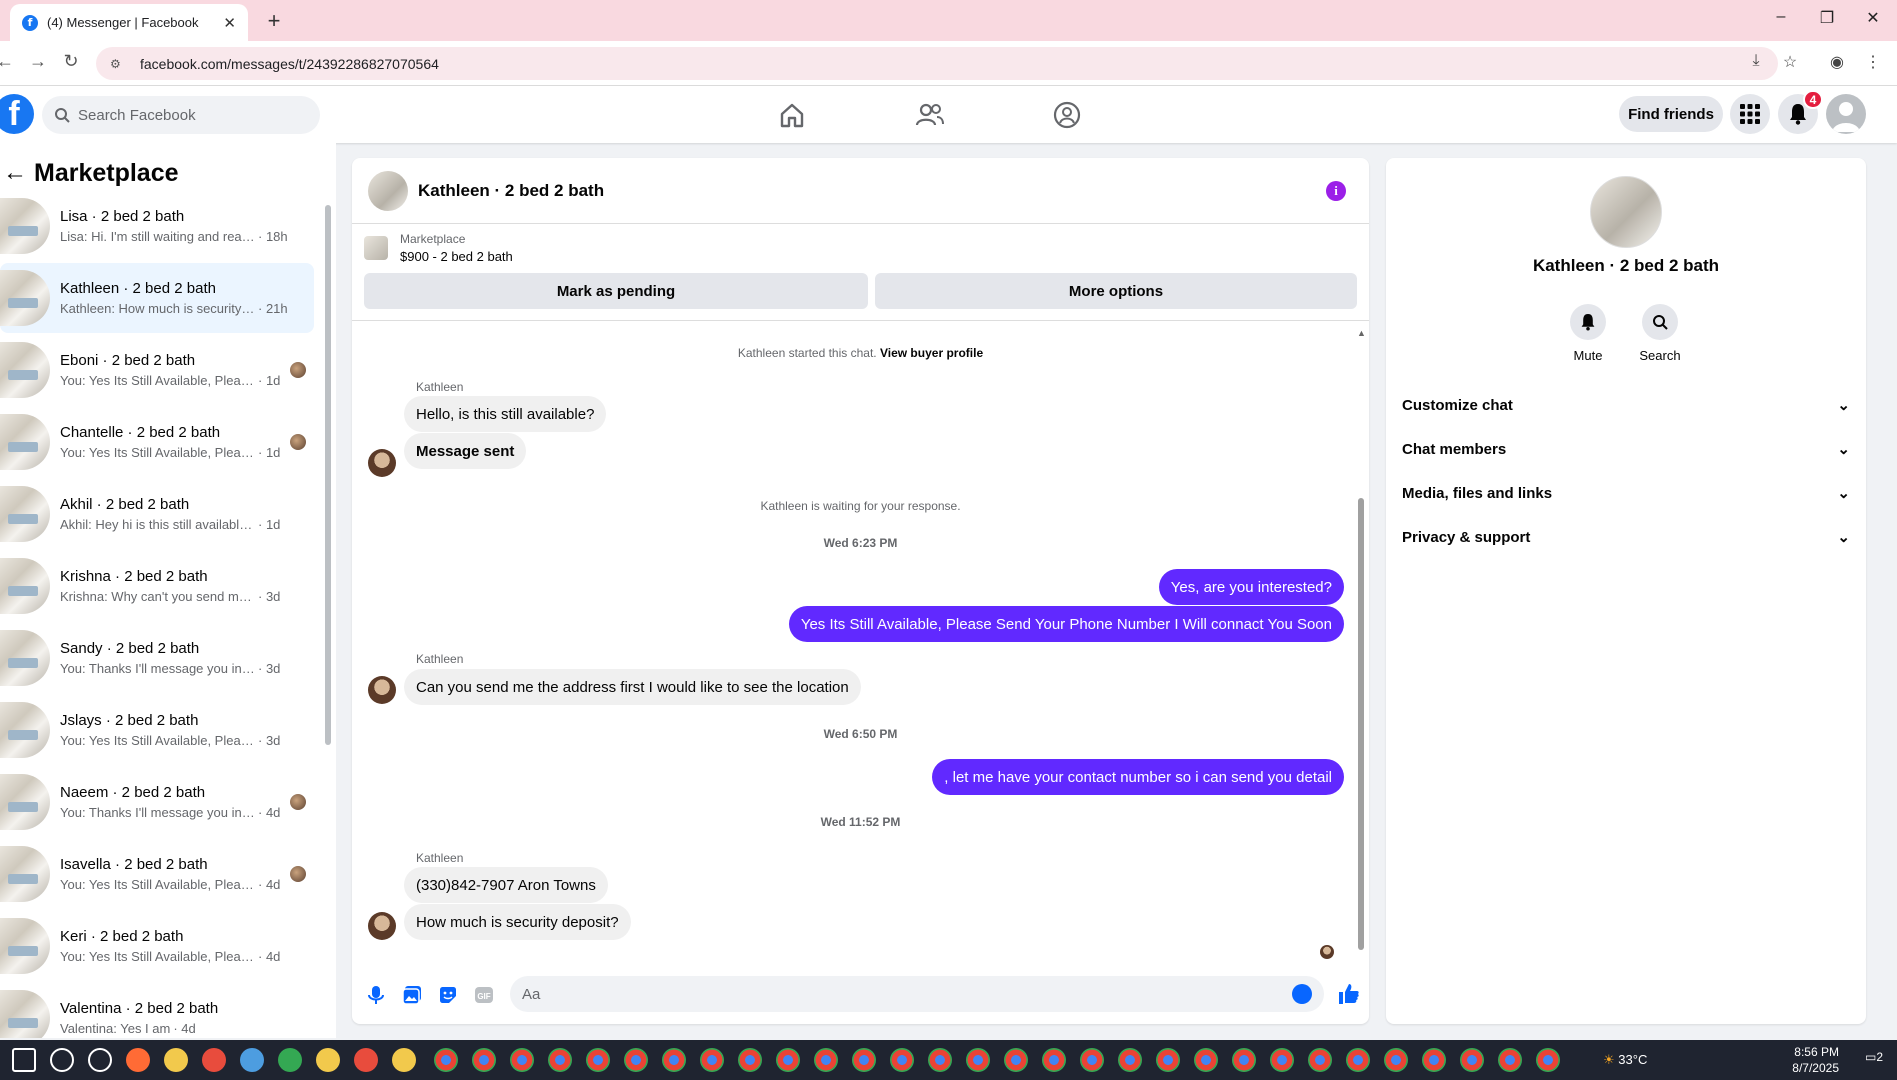 This screenshot has width=1897, height=1080. What do you see at coordinates (1361, 640) in the screenshot?
I see `chat-scrollbar: ▲ ▼` at bounding box center [1361, 640].